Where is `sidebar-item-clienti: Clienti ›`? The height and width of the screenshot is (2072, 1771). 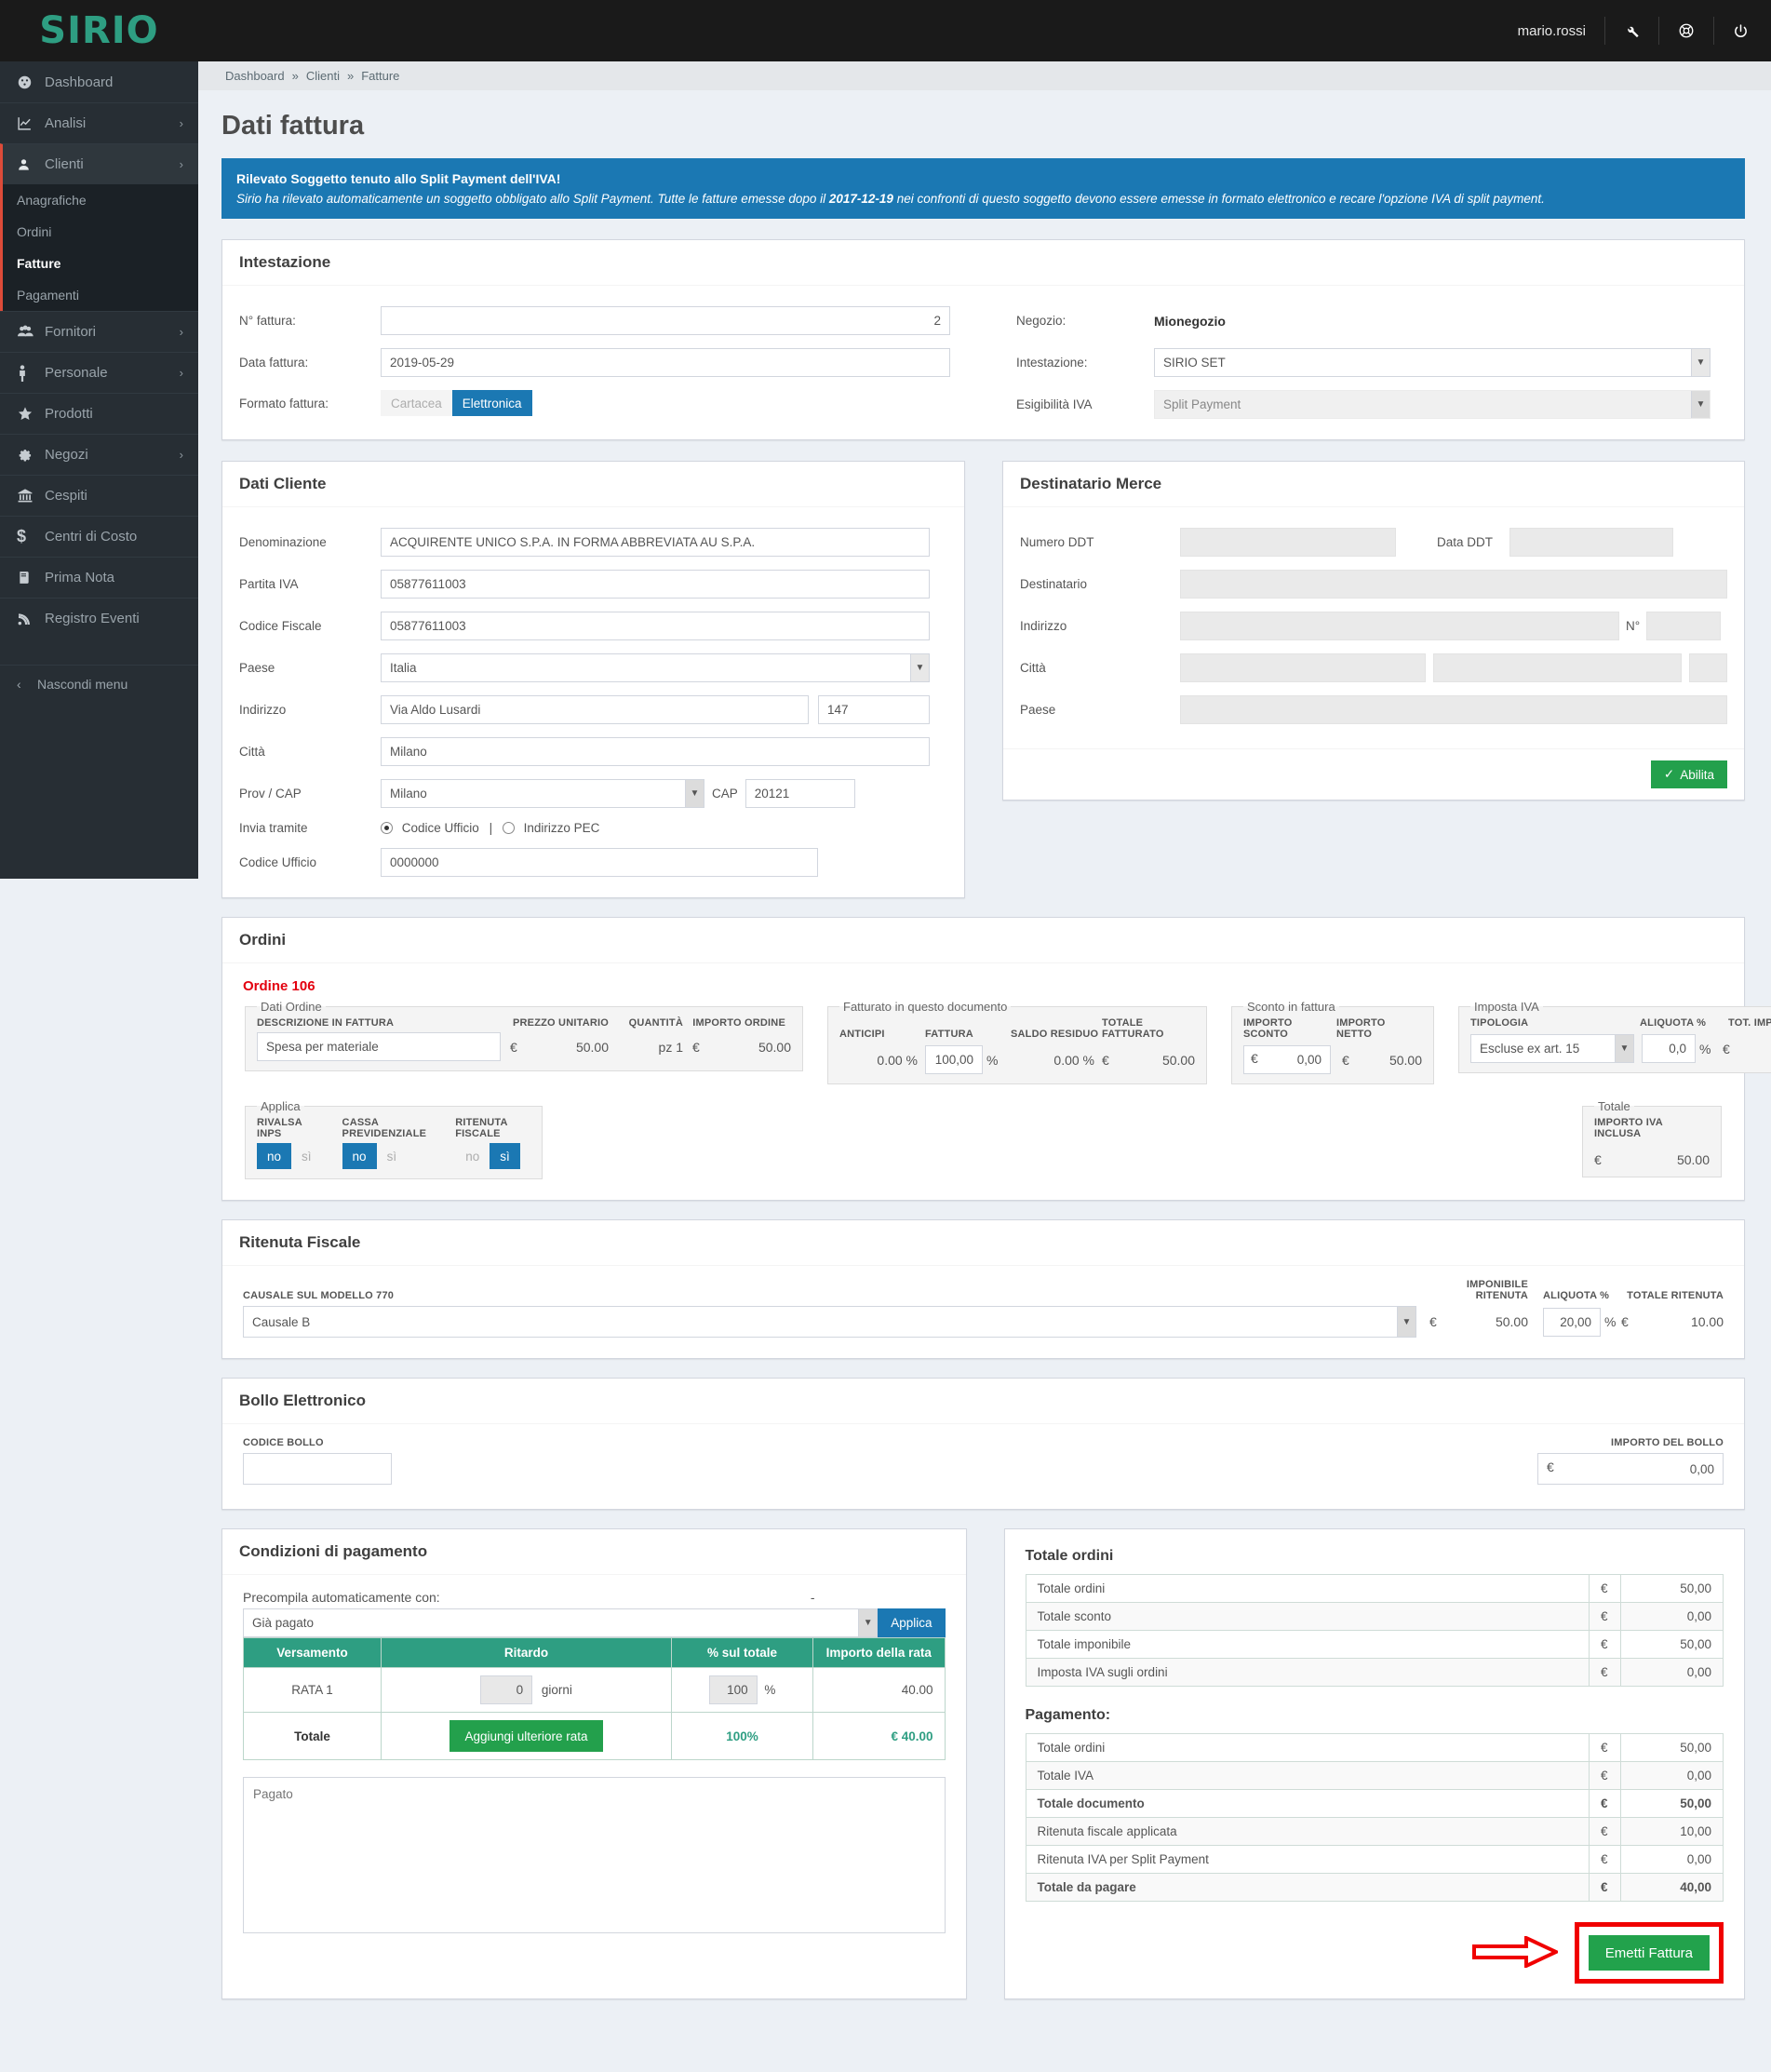 sidebar-item-clienti: Clienti › is located at coordinates (99, 163).